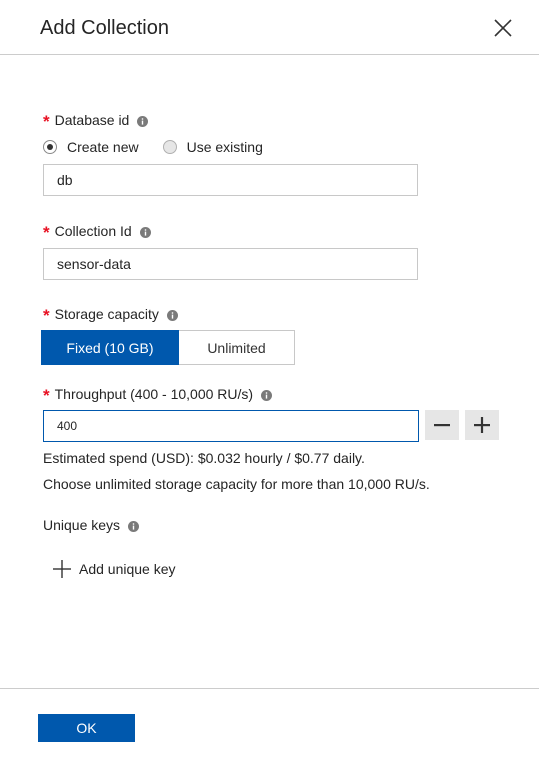 The image size is (539, 763). Describe the element at coordinates (169, 147) in the screenshot. I see `use-existing-radio` at that location.